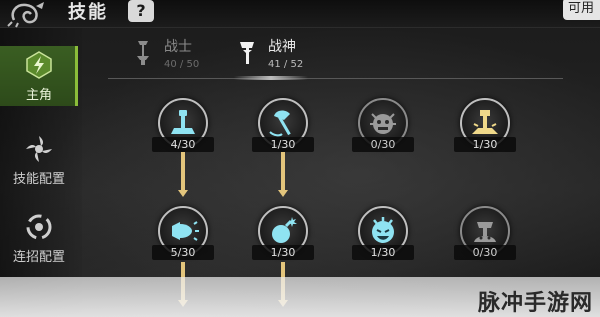  Describe the element at coordinates (182, 64) in the screenshot. I see `tab-warrior-points: 40 / 50` at that location.